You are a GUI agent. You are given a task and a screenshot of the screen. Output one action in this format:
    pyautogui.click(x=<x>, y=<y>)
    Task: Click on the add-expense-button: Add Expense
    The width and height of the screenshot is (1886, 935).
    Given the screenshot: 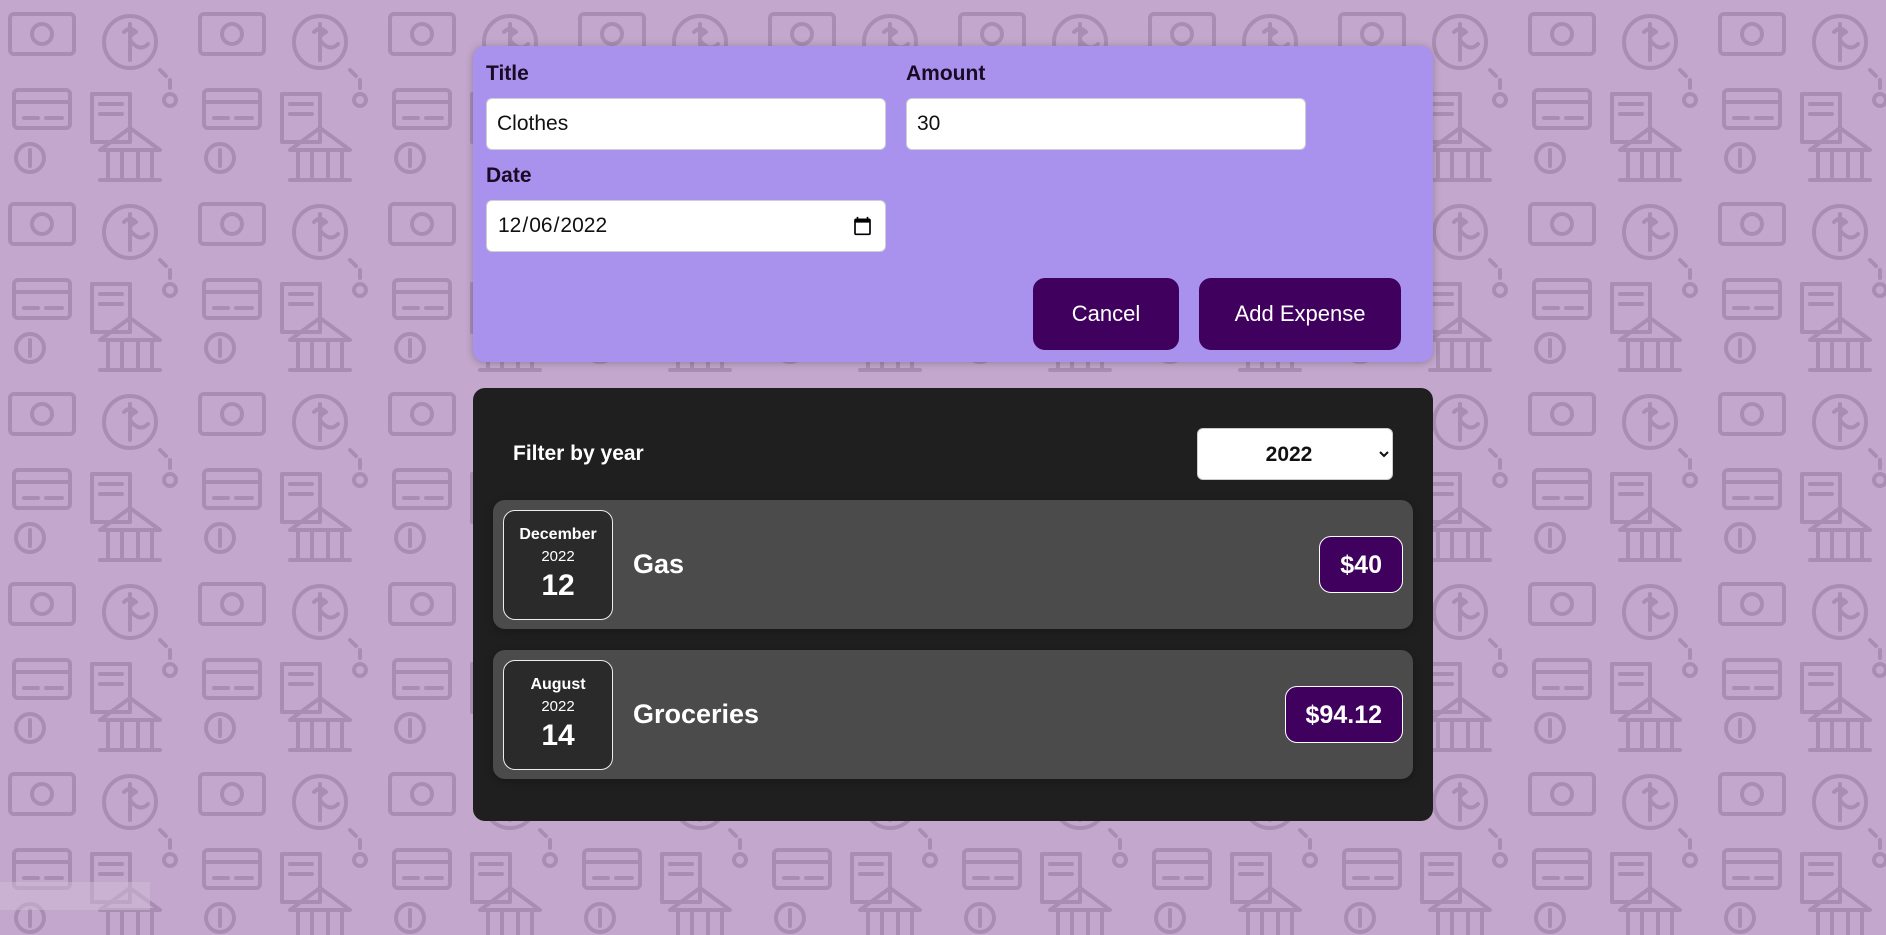 What is the action you would take?
    pyautogui.click(x=1300, y=314)
    